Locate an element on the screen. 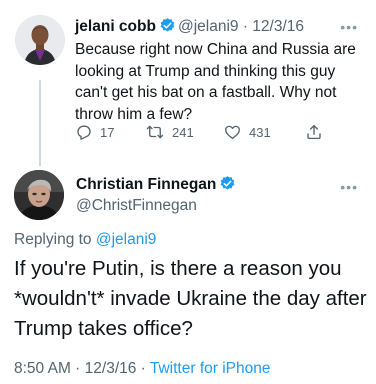 The image size is (376, 384). reply-icon is located at coordinates (84, 132).